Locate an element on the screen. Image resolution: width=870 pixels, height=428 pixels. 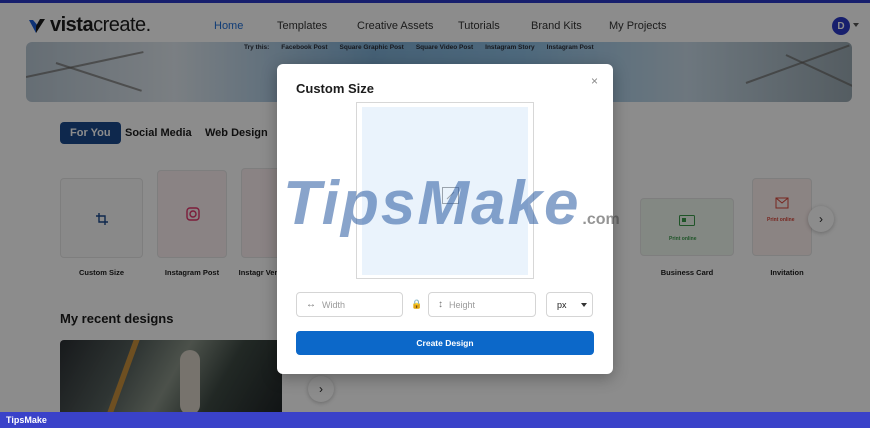
width-placeholder: Width is located at coordinates (334, 304).